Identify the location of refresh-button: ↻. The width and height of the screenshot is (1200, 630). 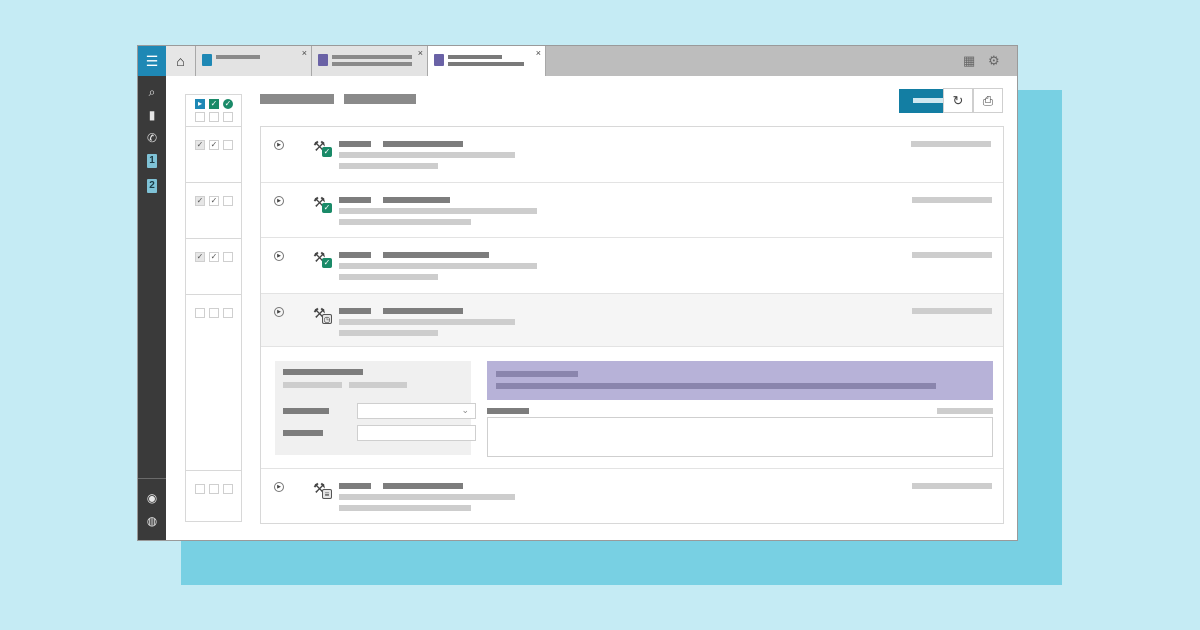
(958, 100).